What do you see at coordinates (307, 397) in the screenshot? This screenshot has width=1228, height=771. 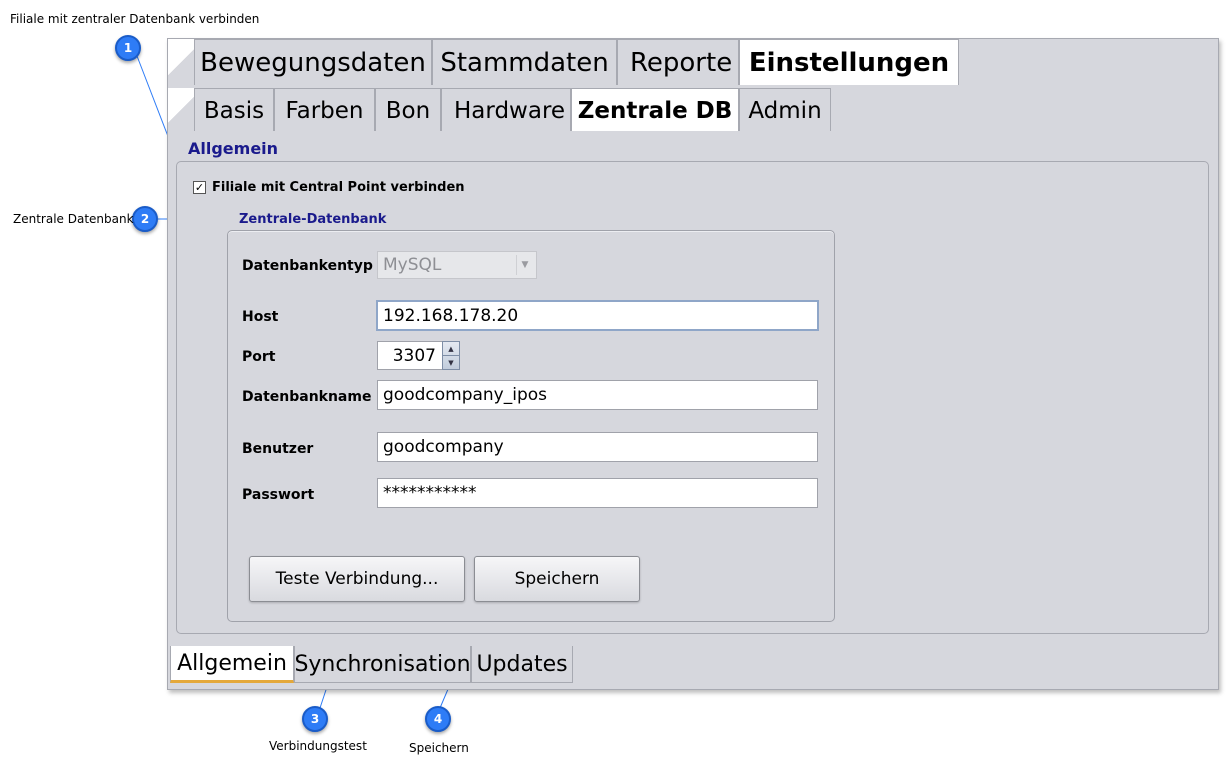 I see `dbname-label: Datenbankname` at bounding box center [307, 397].